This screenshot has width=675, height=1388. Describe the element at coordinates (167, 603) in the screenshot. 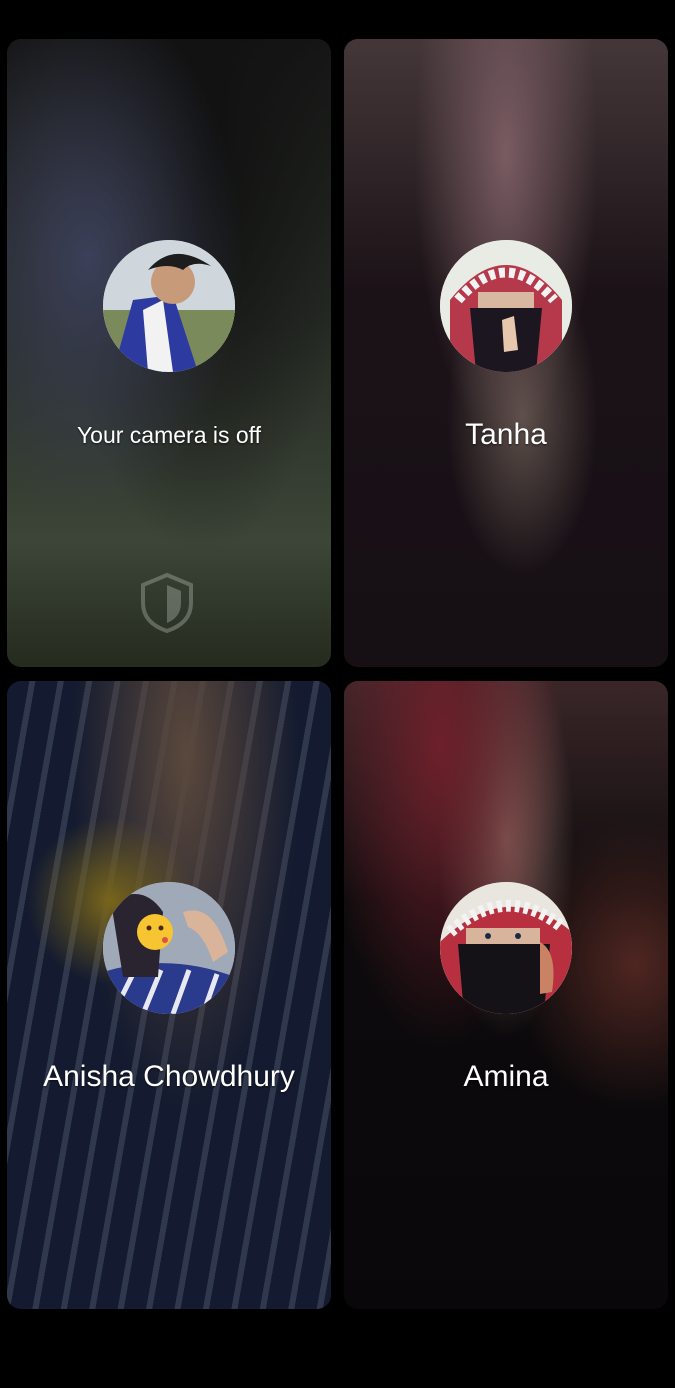

I see `shield-icon` at that location.